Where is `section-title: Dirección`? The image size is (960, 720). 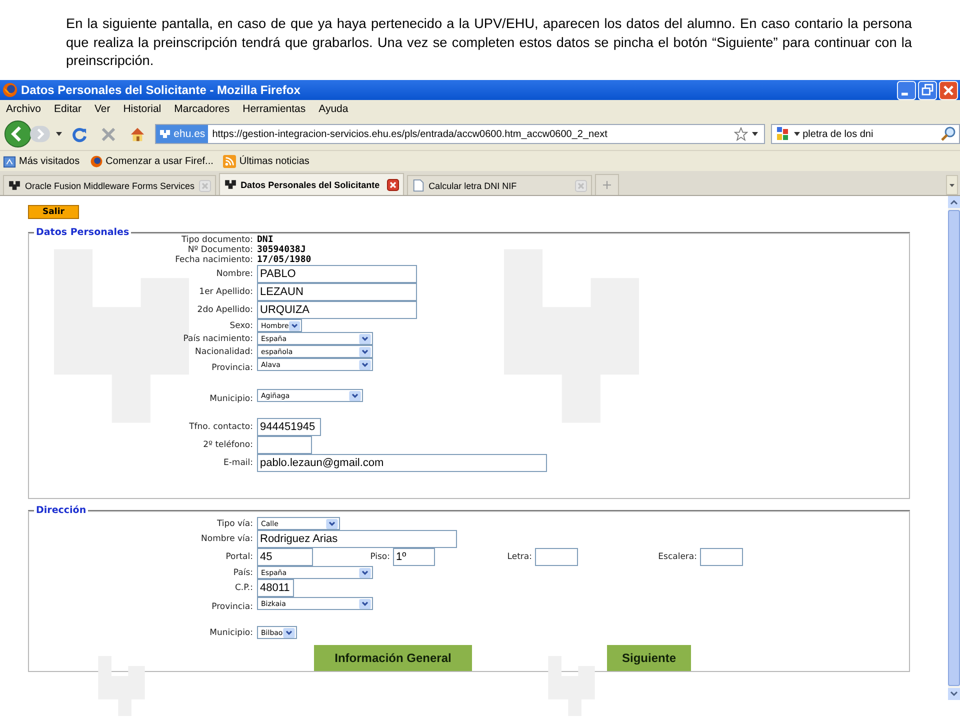 section-title: Dirección is located at coordinates (61, 510).